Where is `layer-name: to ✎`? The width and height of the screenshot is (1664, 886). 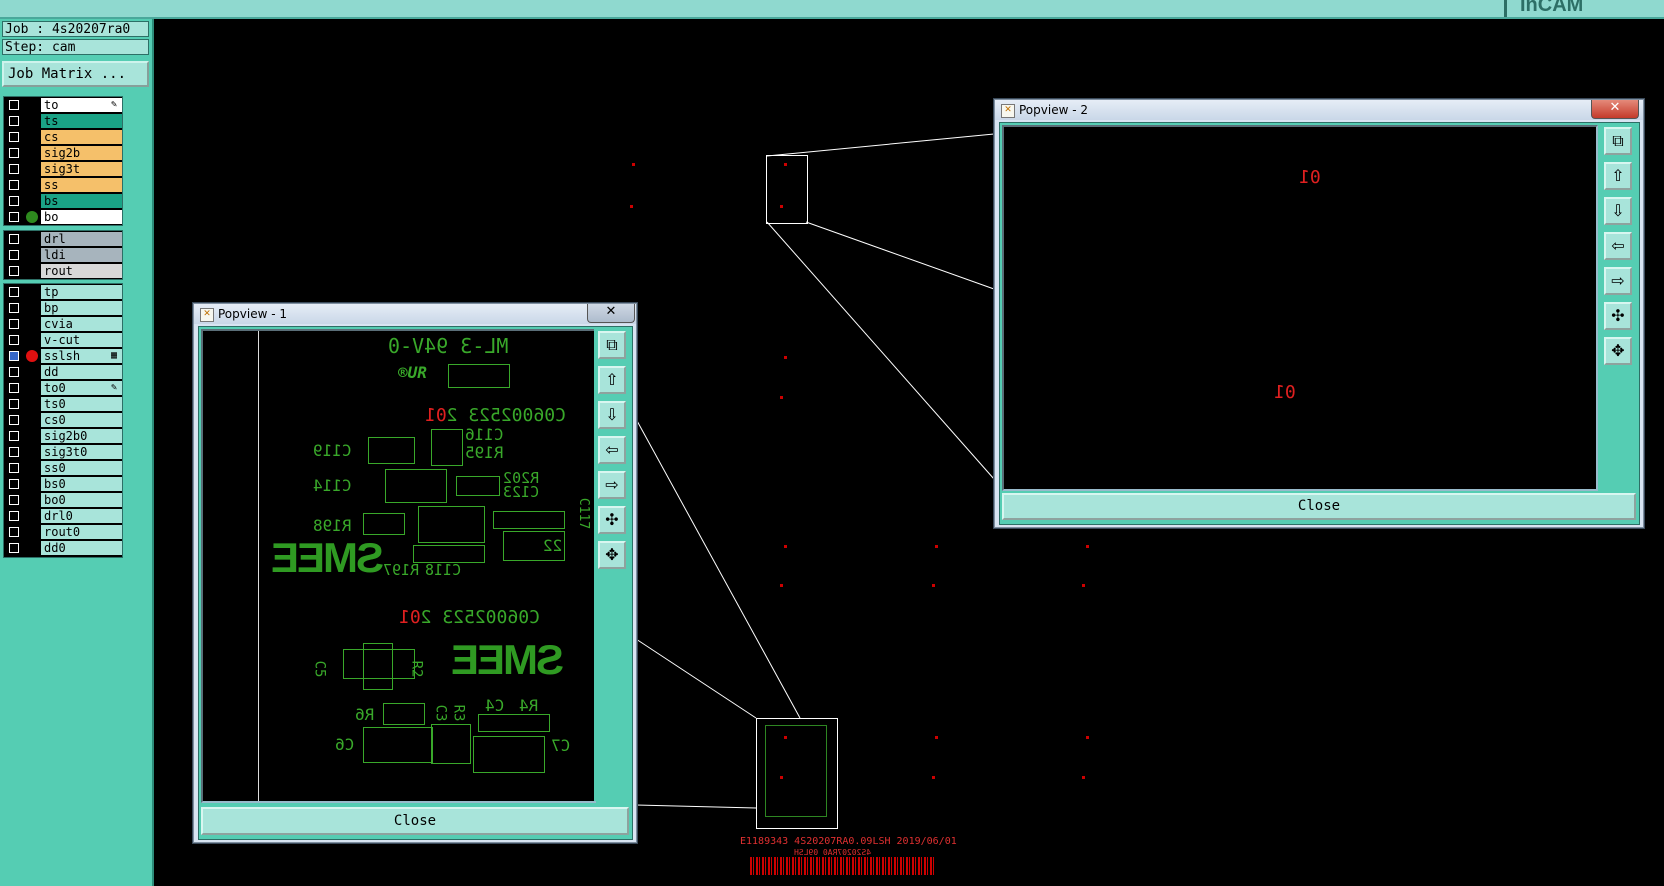
layer-name: to ✎ is located at coordinates (81, 105).